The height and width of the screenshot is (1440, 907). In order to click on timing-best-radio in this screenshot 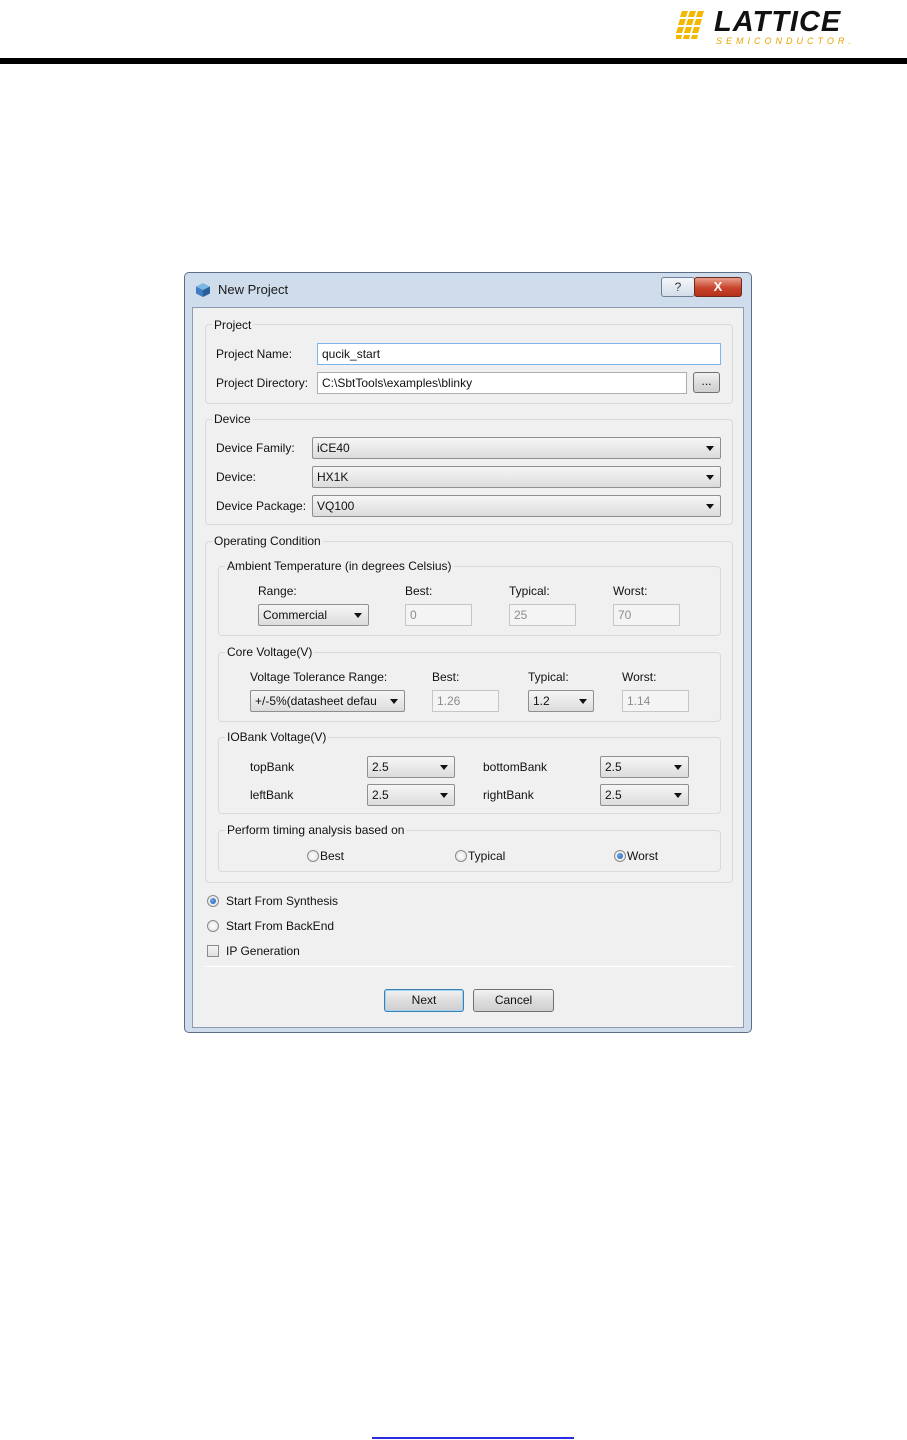, I will do `click(313, 856)`.